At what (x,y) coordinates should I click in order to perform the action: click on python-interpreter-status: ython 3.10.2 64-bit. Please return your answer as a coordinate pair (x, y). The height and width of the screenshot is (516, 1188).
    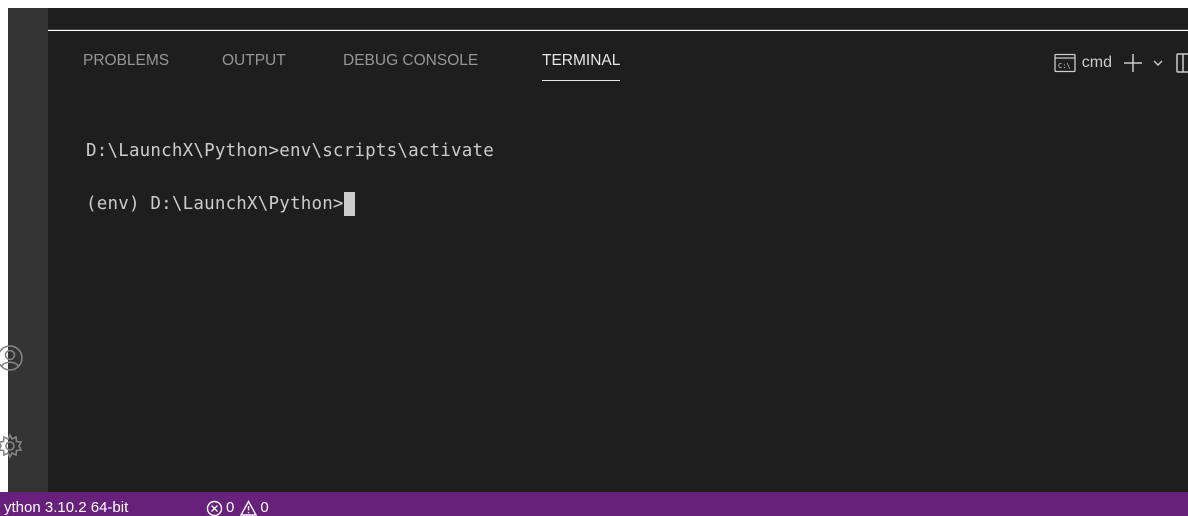
    Looking at the image, I should click on (66, 507).